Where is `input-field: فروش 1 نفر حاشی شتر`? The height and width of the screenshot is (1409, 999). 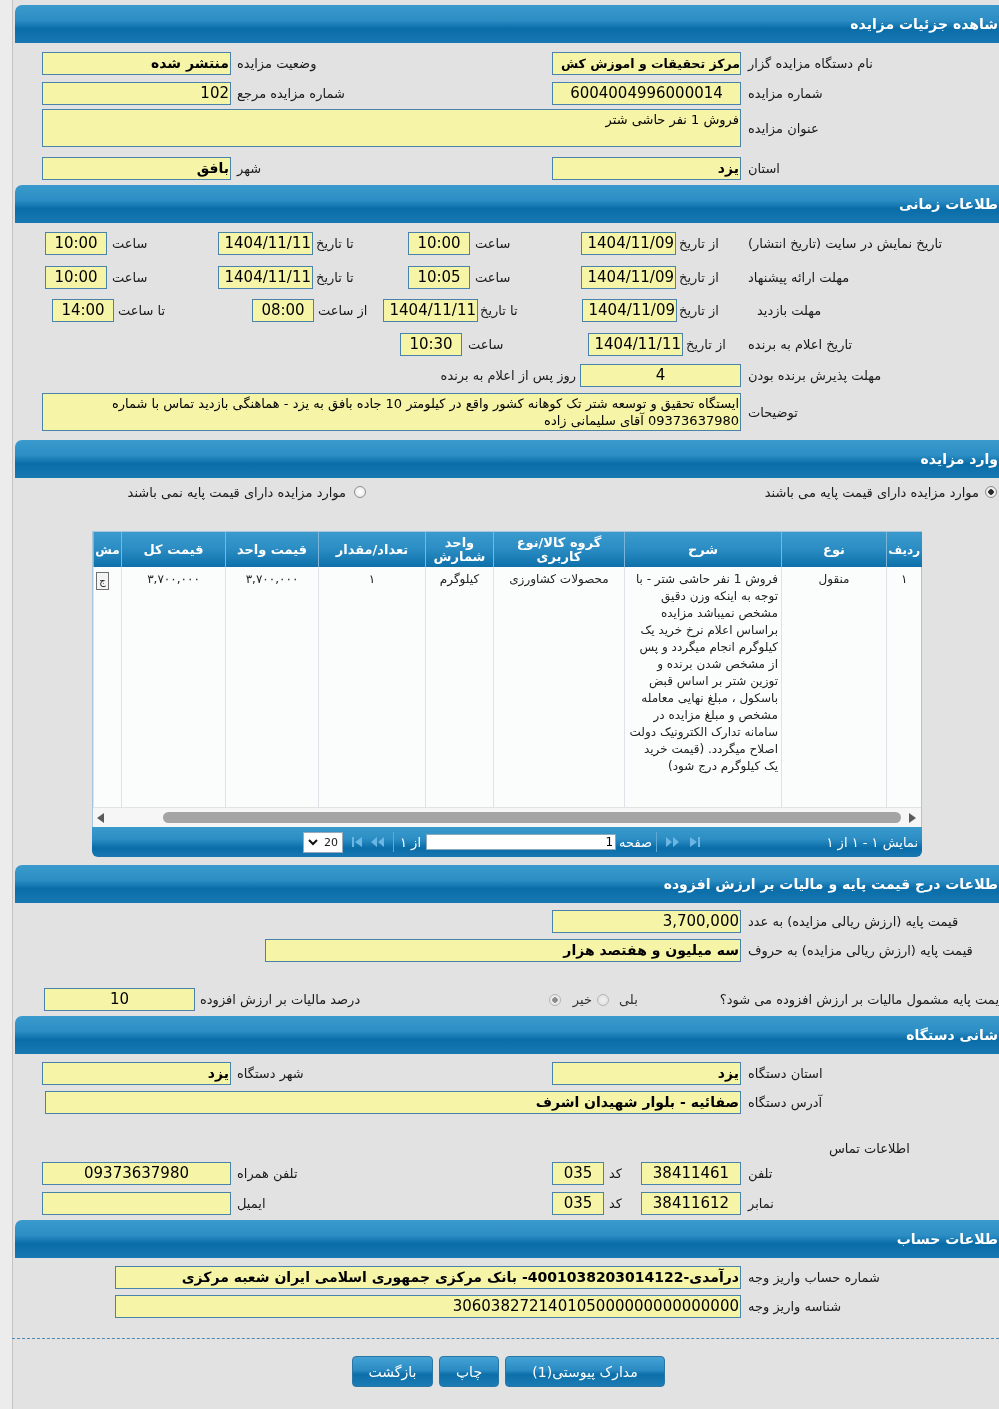
input-field: فروش 1 نفر حاشی شتر is located at coordinates (391, 128).